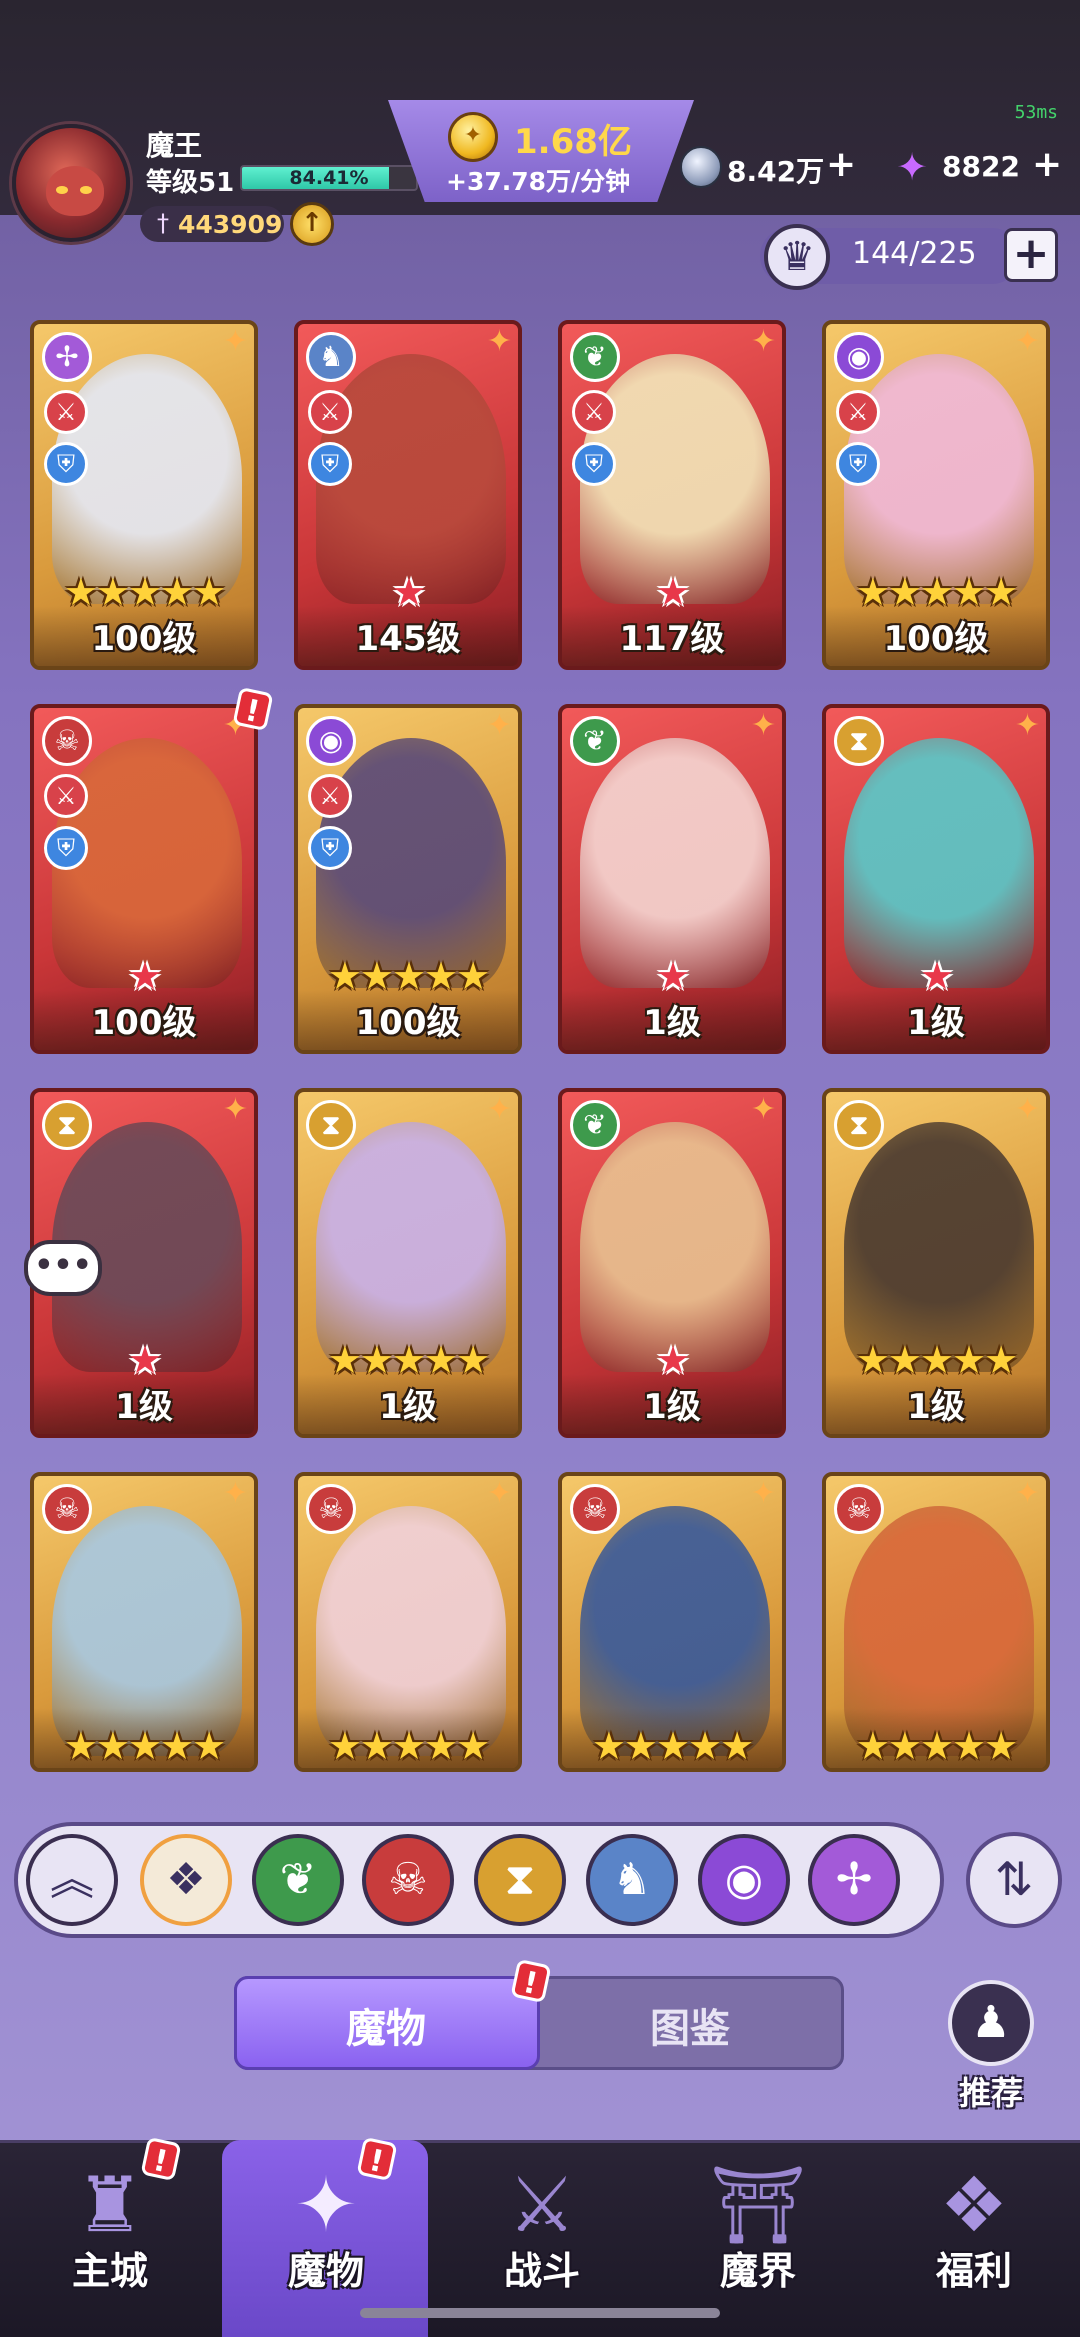 This screenshot has width=1080, height=2337. What do you see at coordinates (701, 167) in the screenshot?
I see `silver-coin-icon` at bounding box center [701, 167].